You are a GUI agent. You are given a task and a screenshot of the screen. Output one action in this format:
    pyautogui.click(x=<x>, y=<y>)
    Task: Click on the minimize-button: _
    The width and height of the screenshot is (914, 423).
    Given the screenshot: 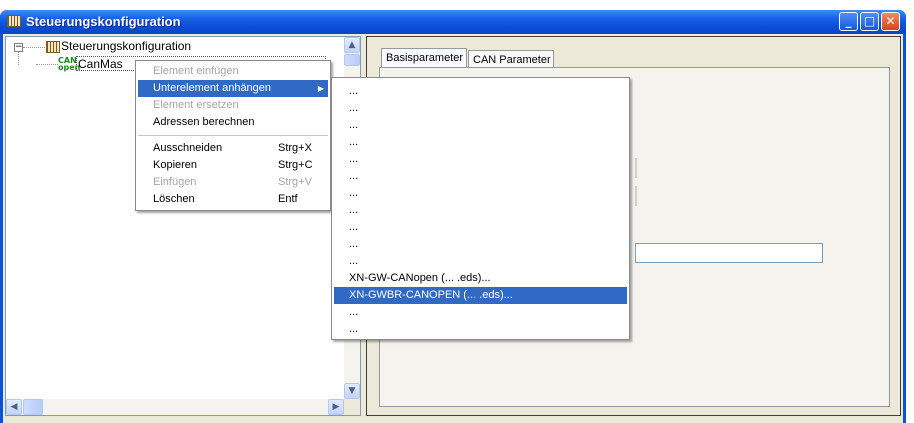 What is the action you would take?
    pyautogui.click(x=848, y=21)
    